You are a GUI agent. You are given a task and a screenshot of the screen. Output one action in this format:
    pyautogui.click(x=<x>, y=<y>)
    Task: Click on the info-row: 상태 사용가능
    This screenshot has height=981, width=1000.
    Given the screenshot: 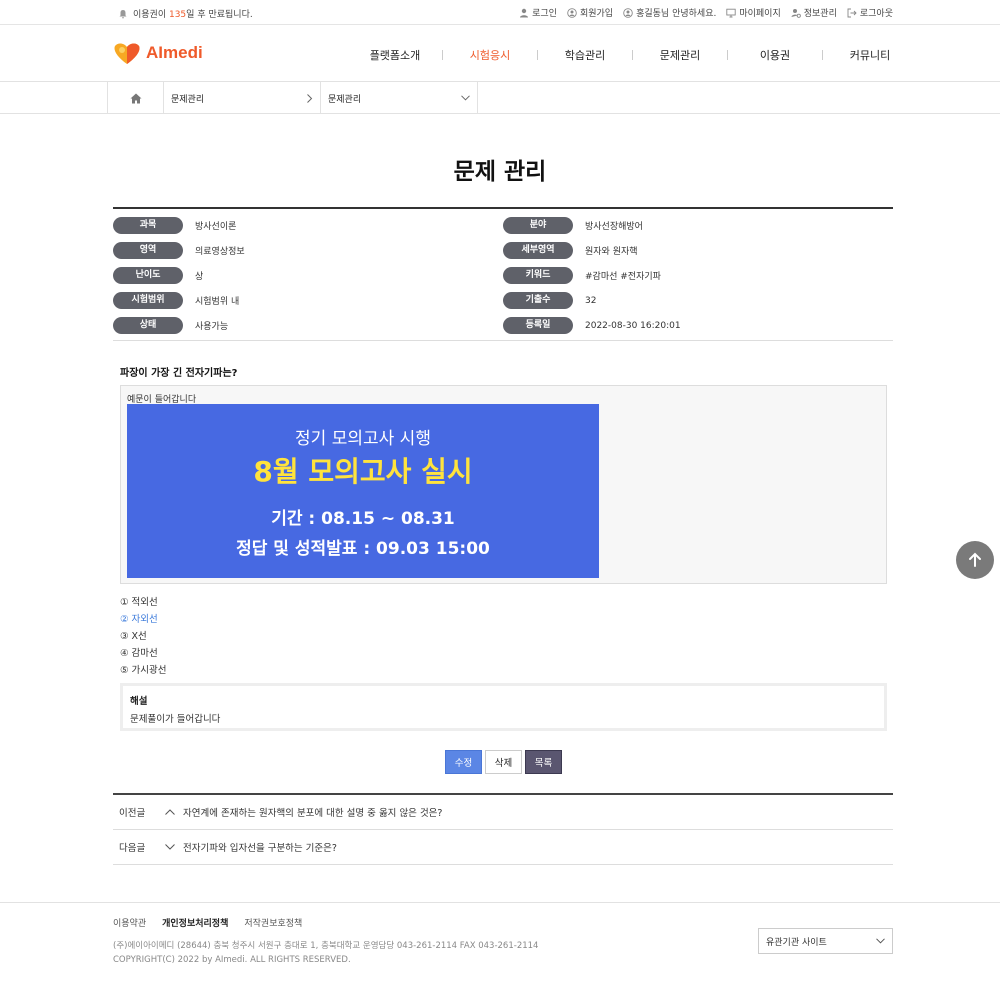 What is the action you would take?
    pyautogui.click(x=170, y=325)
    